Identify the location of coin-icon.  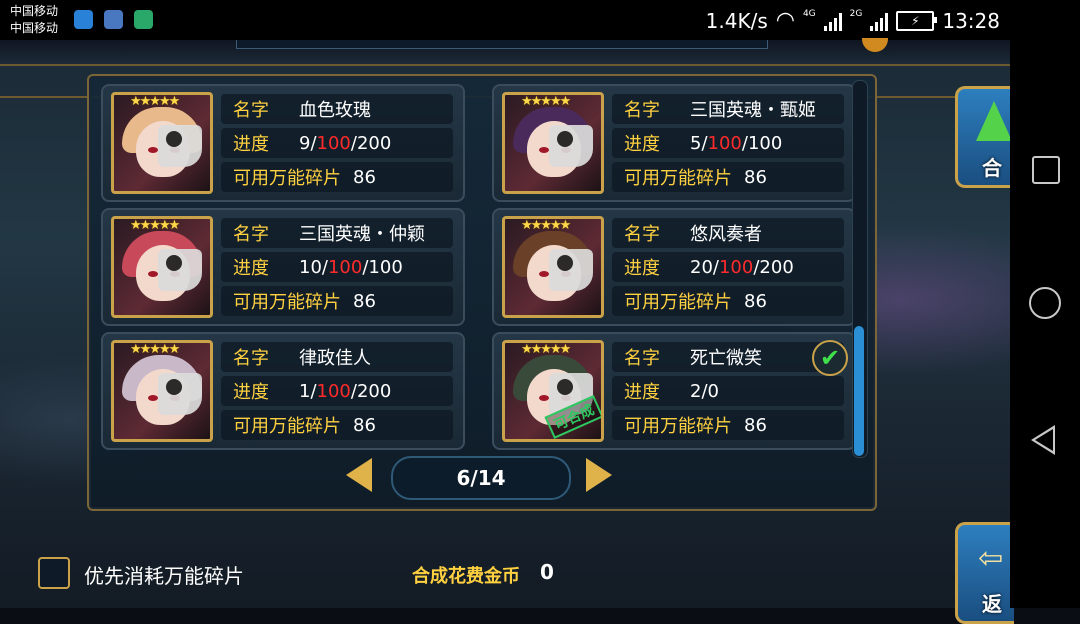
(875, 45).